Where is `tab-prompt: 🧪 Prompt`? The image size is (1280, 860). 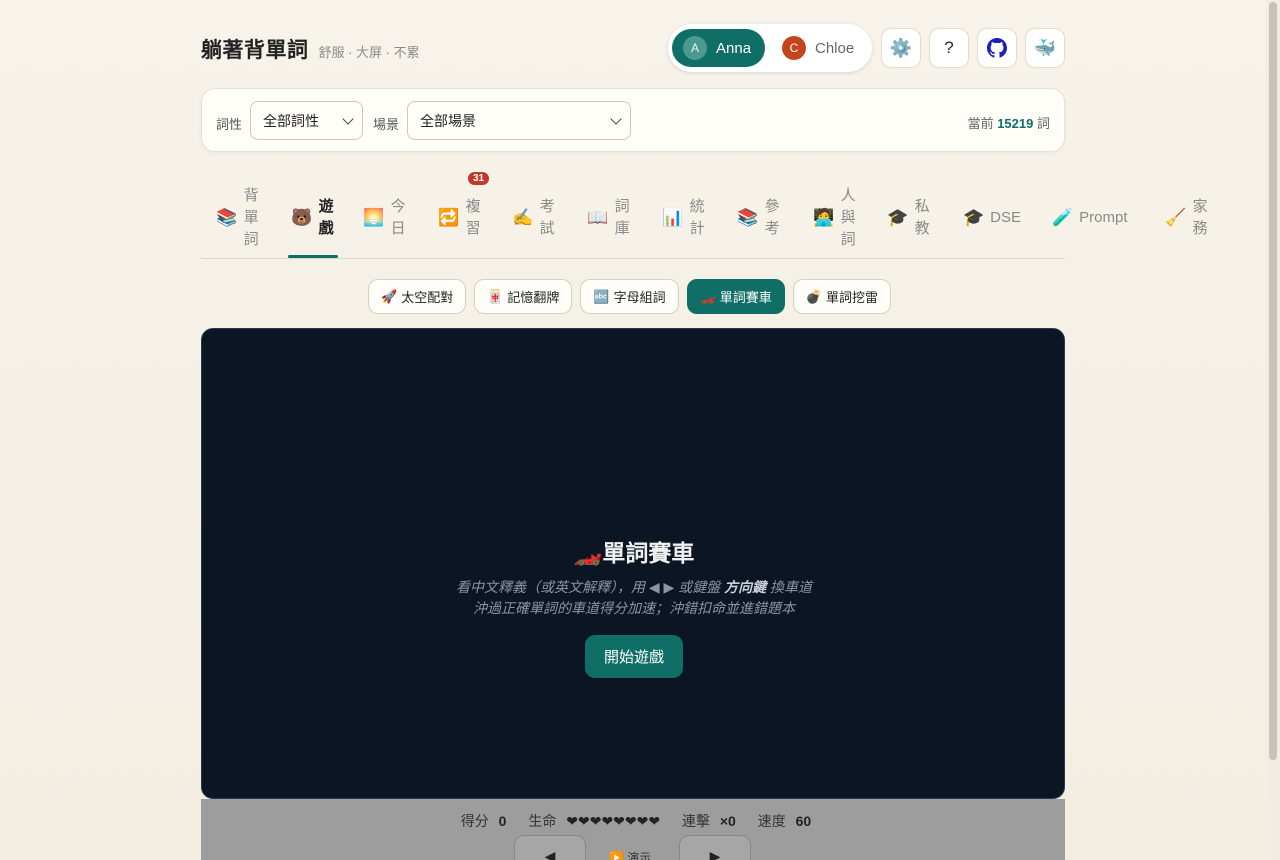
tab-prompt: 🧪 Prompt is located at coordinates (1090, 218).